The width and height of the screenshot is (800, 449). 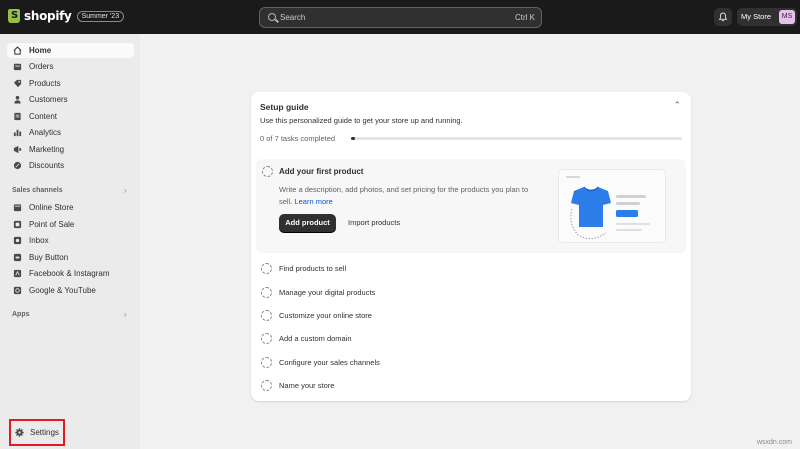 What do you see at coordinates (70, 165) in the screenshot?
I see `sidebar-item-discounts: Discounts` at bounding box center [70, 165].